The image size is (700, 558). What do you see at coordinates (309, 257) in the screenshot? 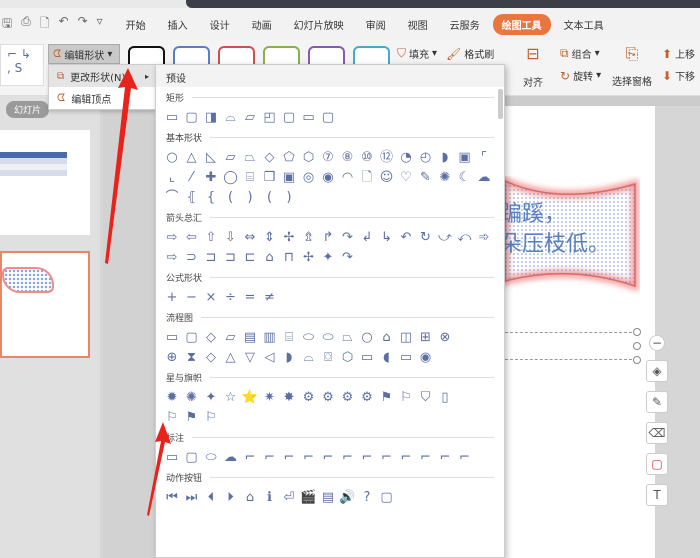
I see `shape-option-icon: ✢` at bounding box center [309, 257].